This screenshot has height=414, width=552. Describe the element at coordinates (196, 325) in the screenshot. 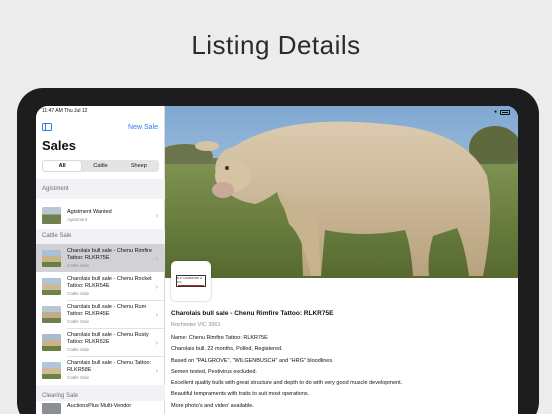

I see `listing-location: Rochester VIC 3561` at that location.